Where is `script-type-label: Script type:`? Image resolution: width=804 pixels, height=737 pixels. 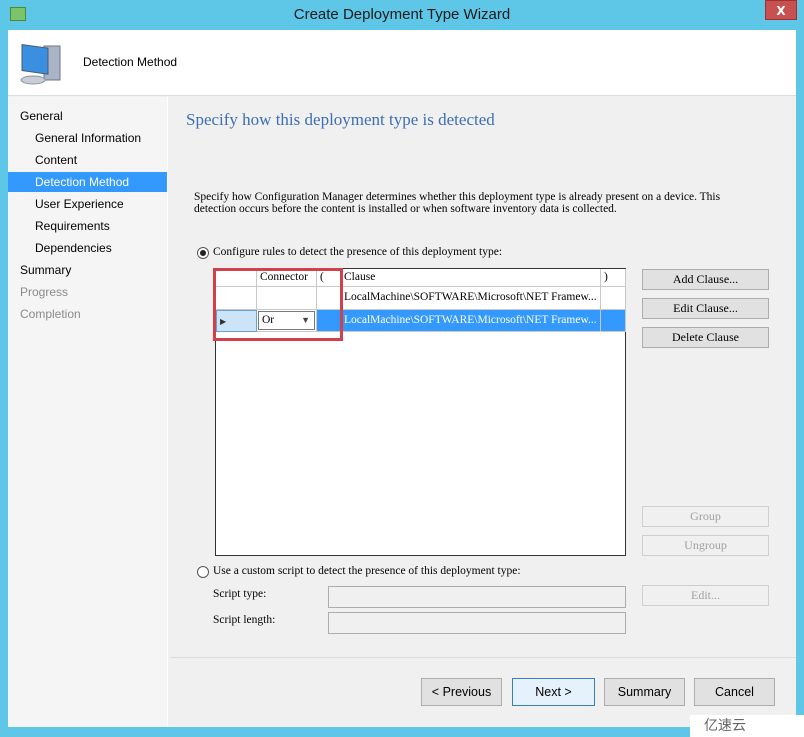
script-type-label: Script type: is located at coordinates (240, 594).